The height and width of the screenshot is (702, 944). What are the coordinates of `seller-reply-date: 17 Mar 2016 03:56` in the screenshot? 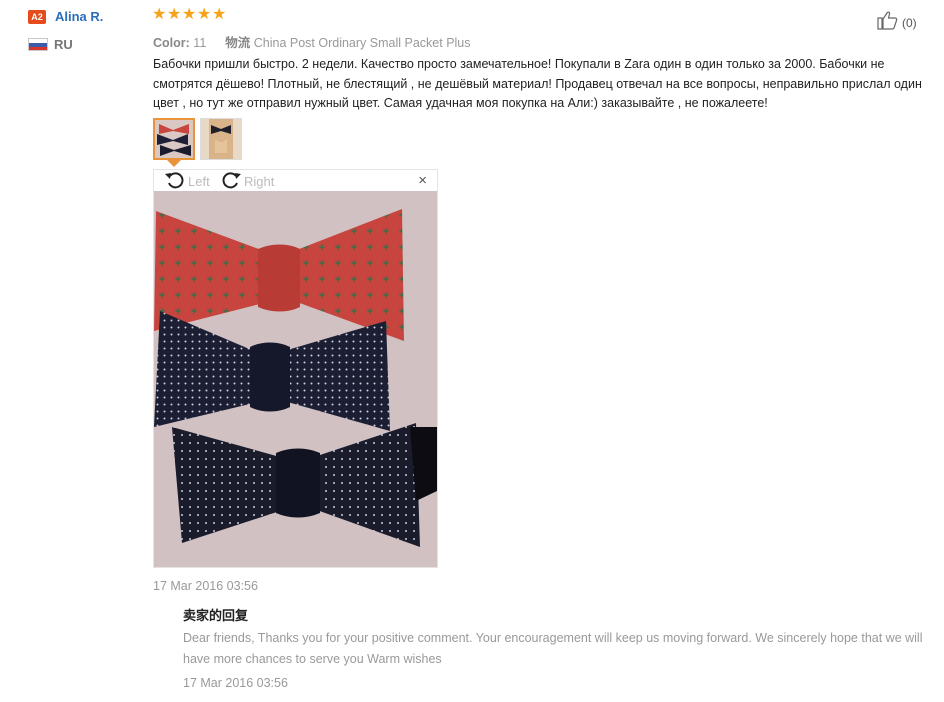 It's located at (235, 683).